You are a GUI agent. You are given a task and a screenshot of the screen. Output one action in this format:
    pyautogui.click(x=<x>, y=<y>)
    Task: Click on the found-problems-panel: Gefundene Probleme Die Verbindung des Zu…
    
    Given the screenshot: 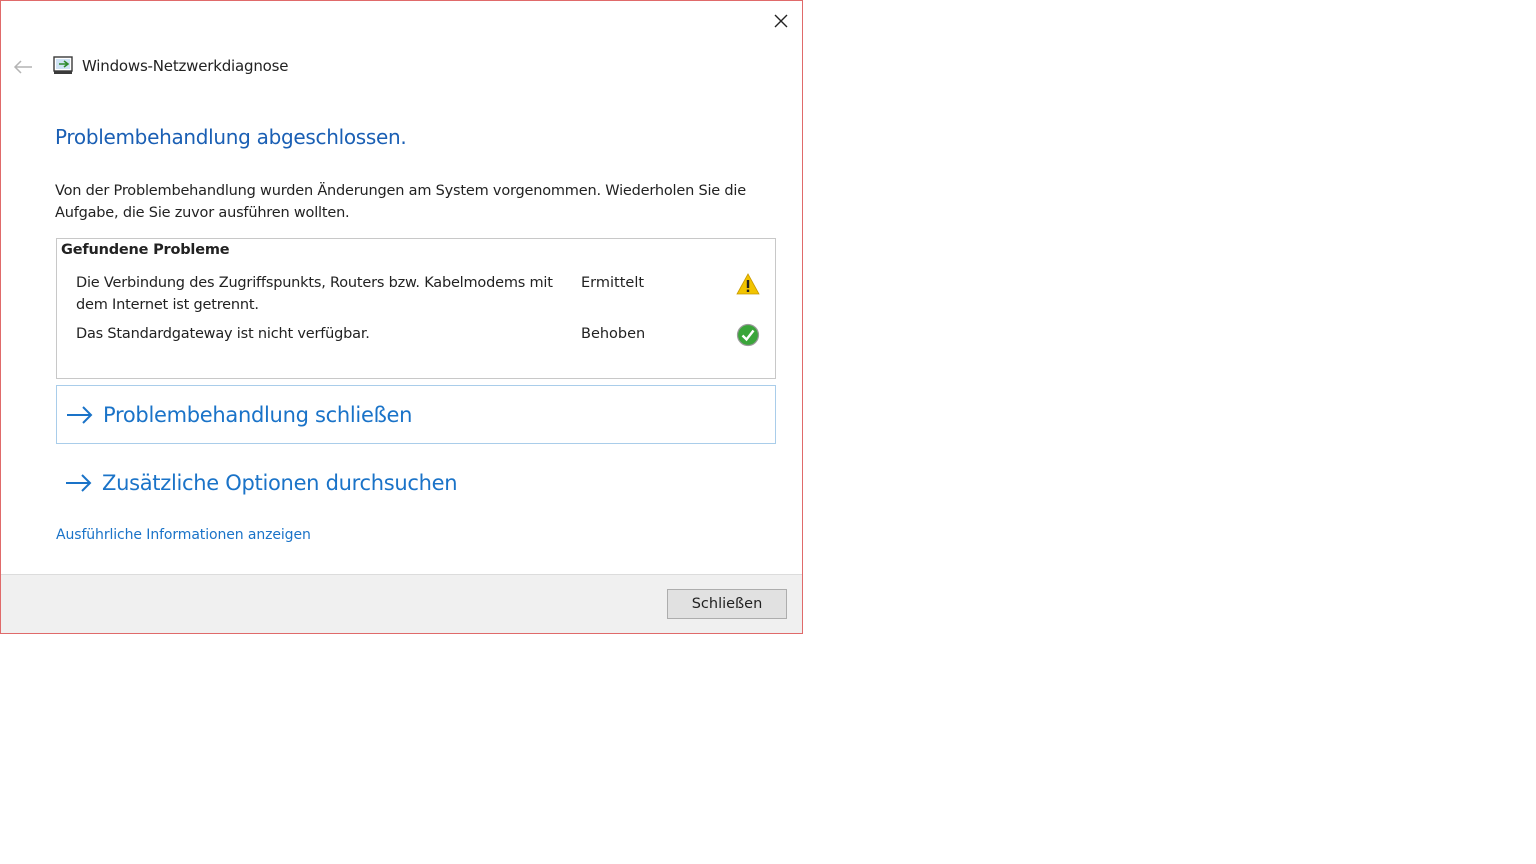 What is the action you would take?
    pyautogui.click(x=416, y=308)
    